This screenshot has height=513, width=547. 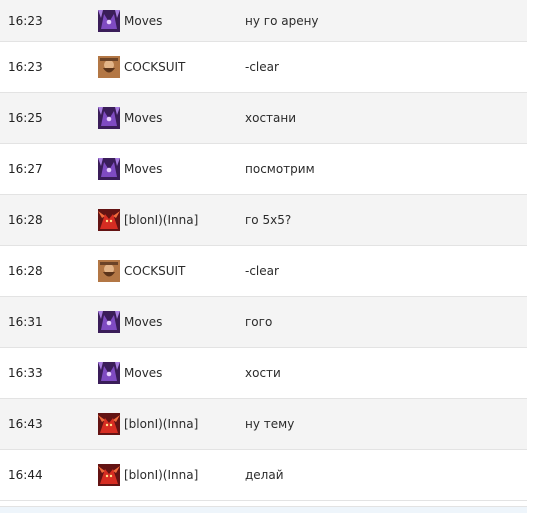 I want to click on message-text: хости, so click(x=263, y=373).